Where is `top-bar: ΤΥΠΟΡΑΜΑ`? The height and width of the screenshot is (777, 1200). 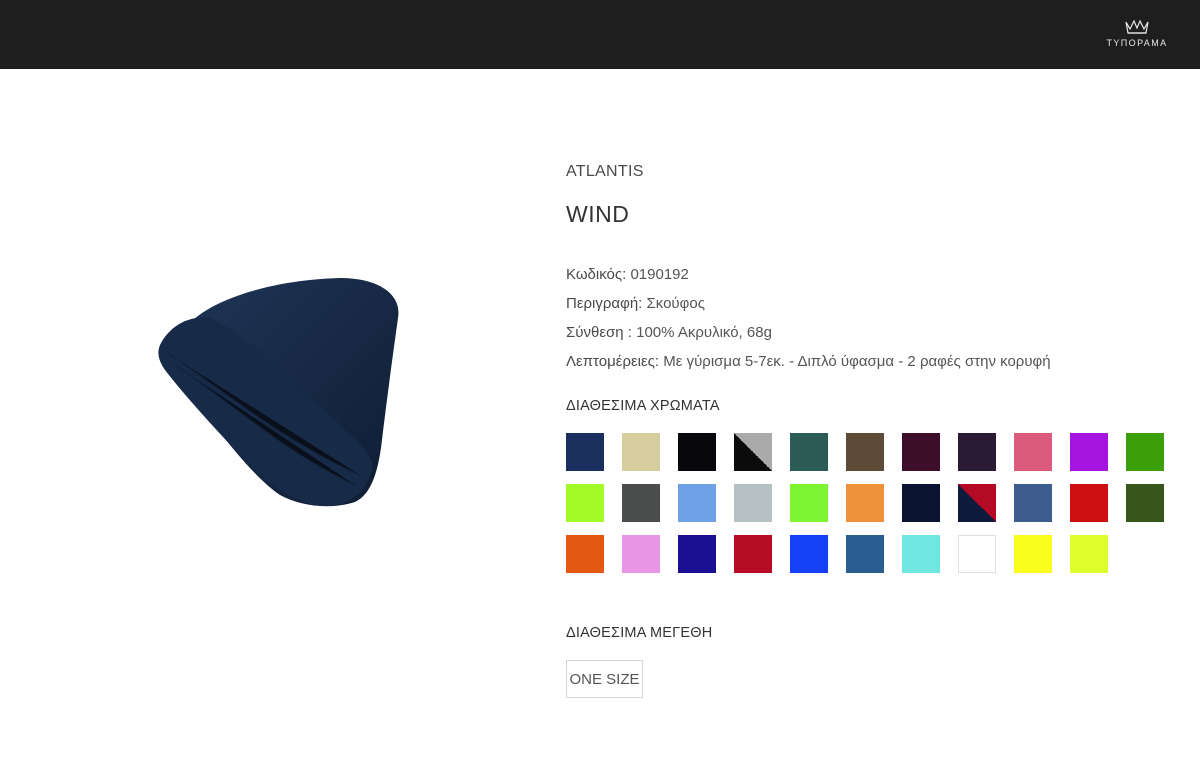 top-bar: ΤΥΠΟΡΑΜΑ is located at coordinates (600, 34).